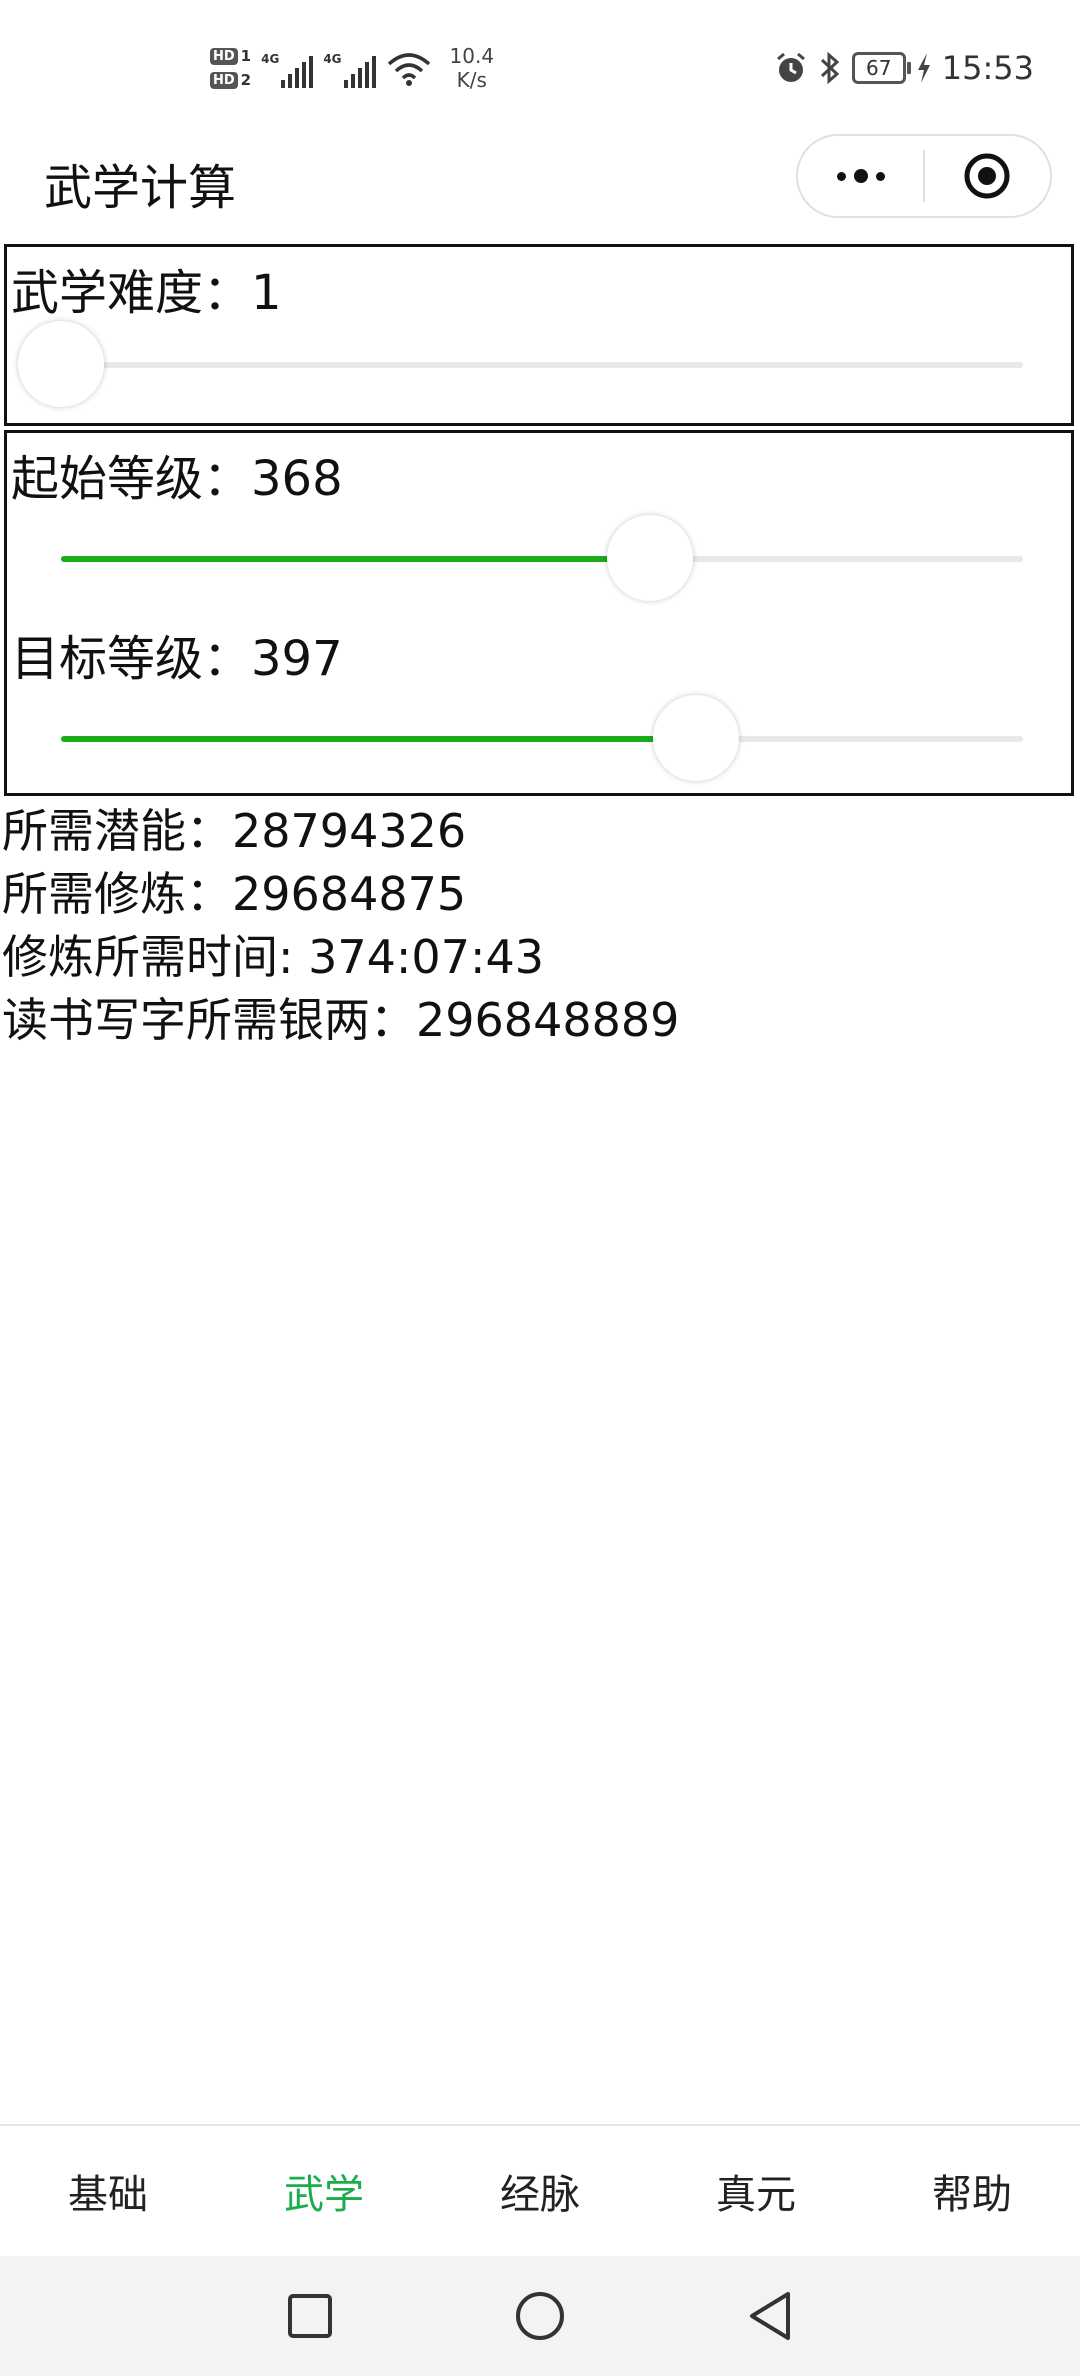 This screenshot has height=2376, width=1080. What do you see at coordinates (131, 479) in the screenshot?
I see `start-level-label: 起始等级：` at bounding box center [131, 479].